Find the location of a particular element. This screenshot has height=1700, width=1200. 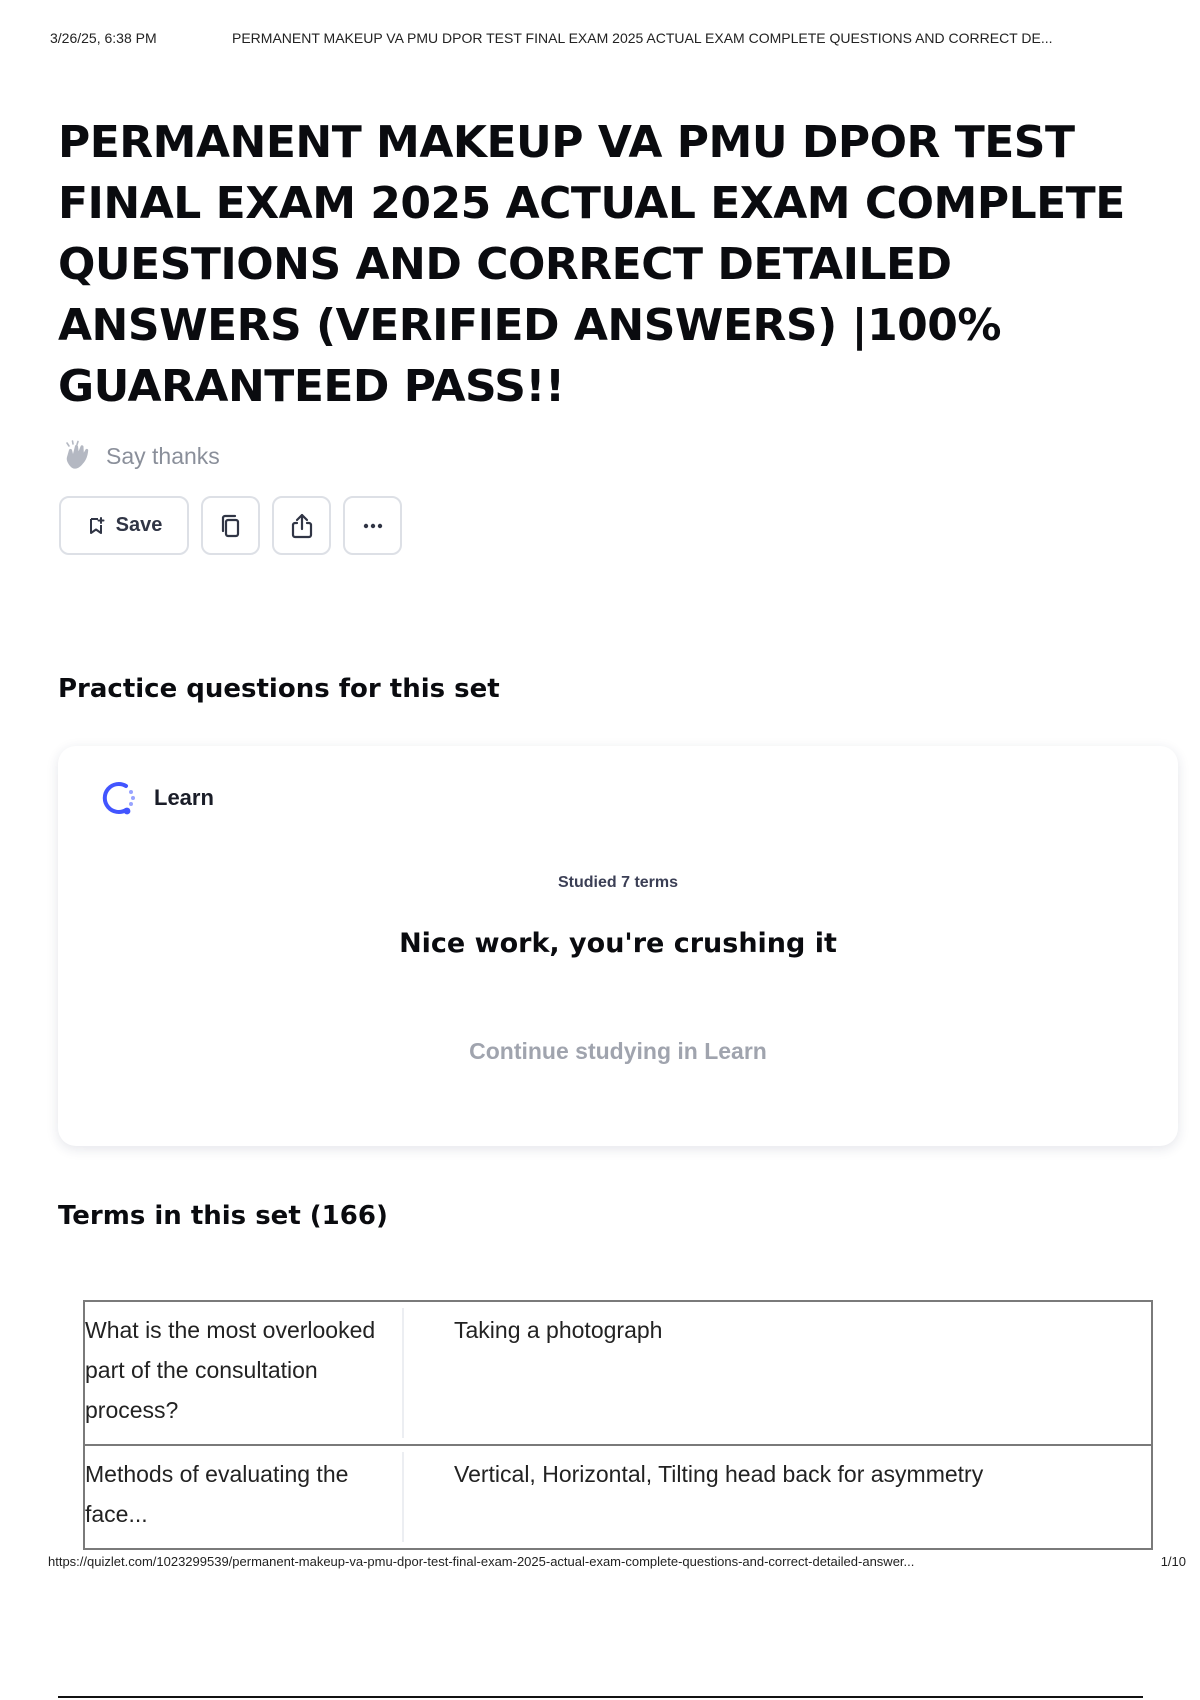

learn-mode-label: Learn is located at coordinates (155, 798).